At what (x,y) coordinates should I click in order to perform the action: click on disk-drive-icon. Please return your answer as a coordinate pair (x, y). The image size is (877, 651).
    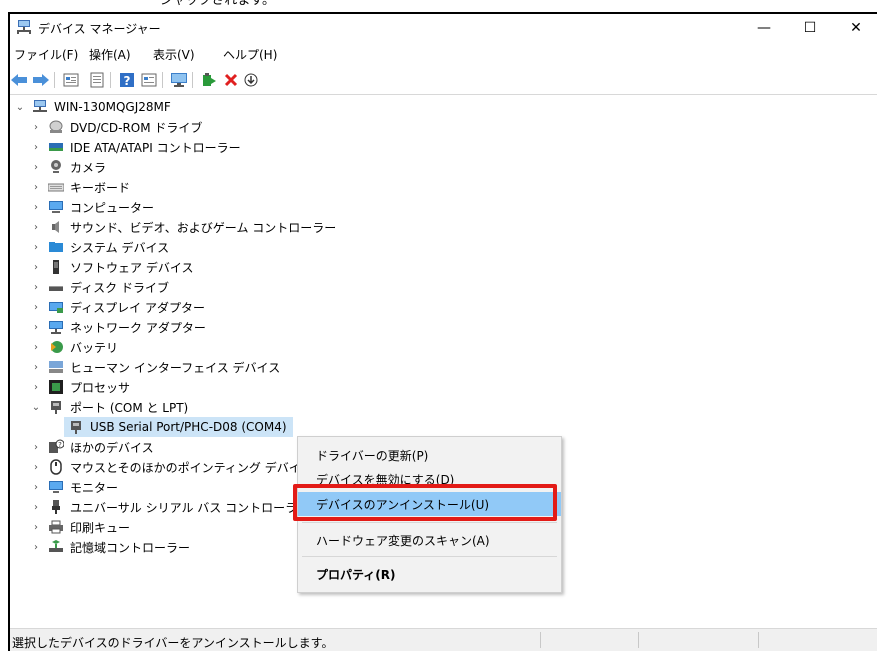
    Looking at the image, I should click on (56, 287).